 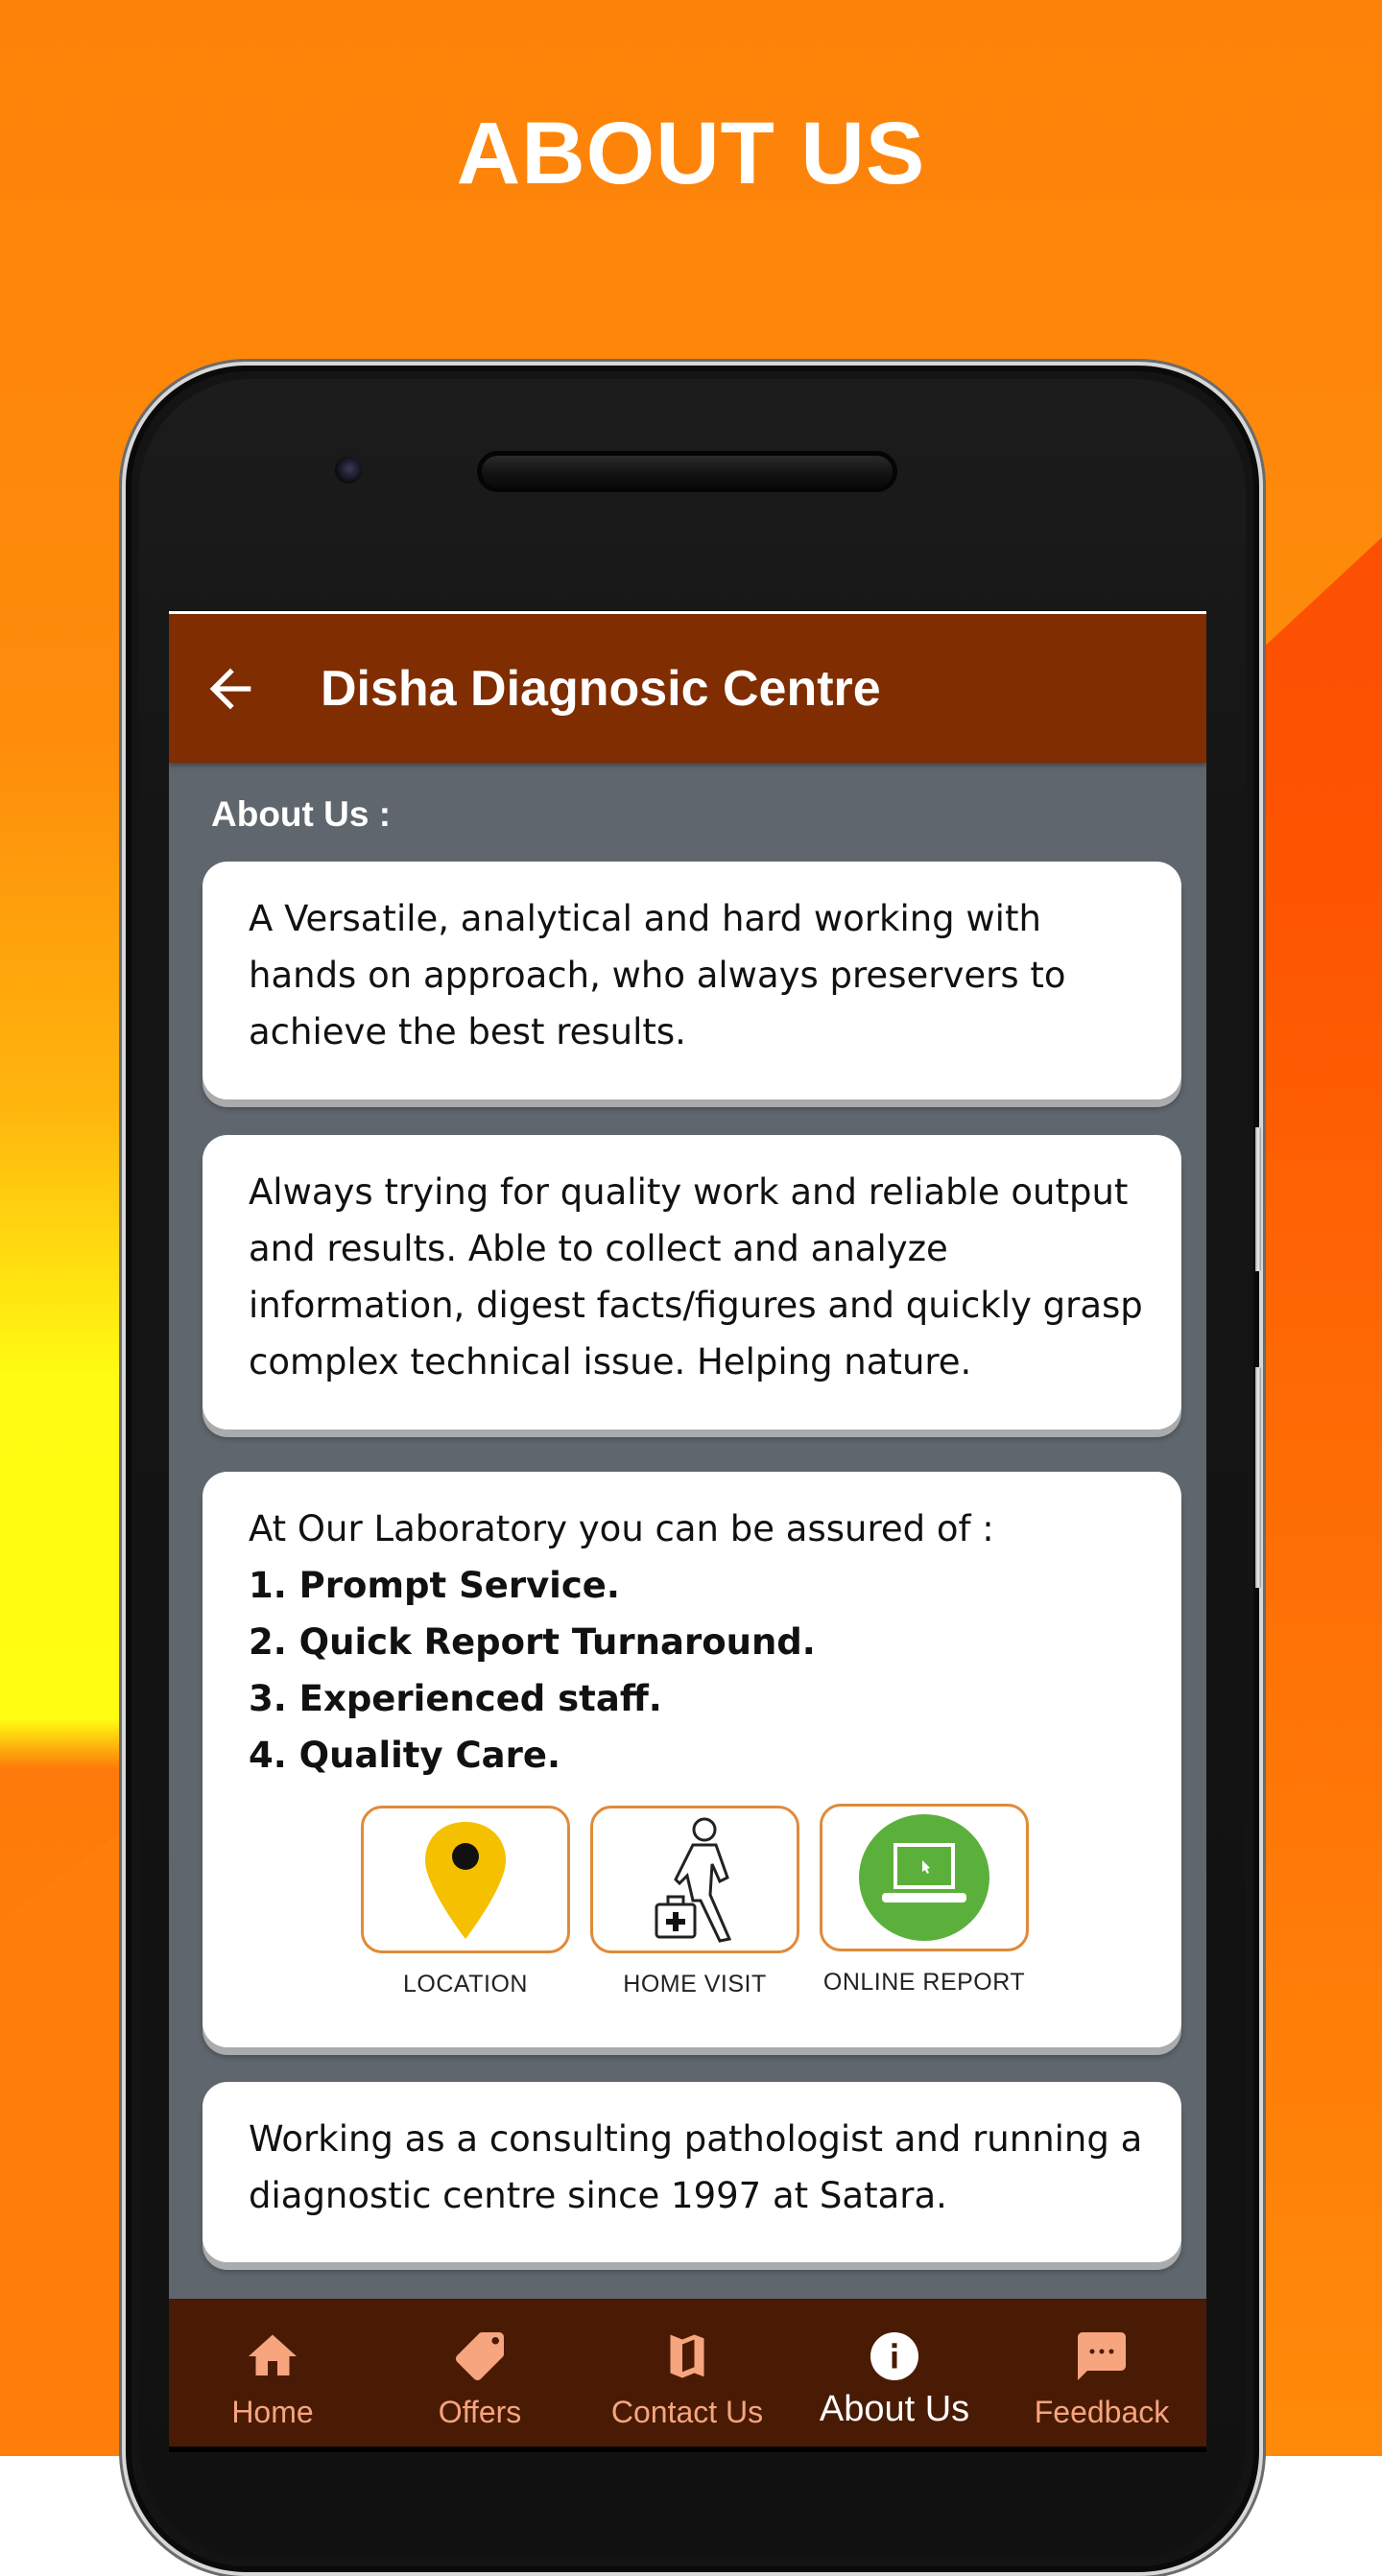 I want to click on feature-online-report: ONLINE REPORT, so click(x=924, y=1900).